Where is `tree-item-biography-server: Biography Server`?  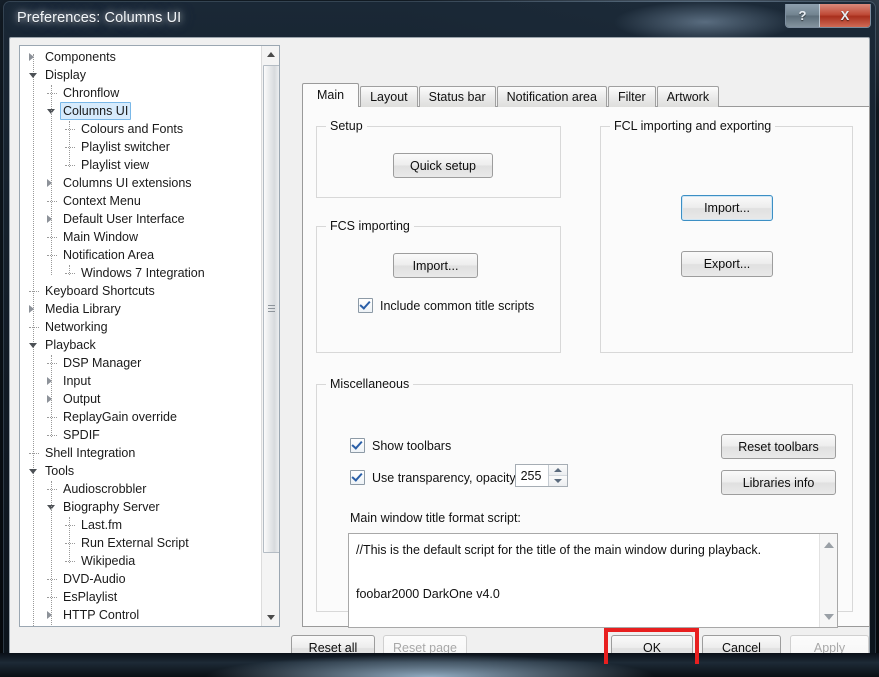 tree-item-biography-server: Biography Server is located at coordinates (140, 507).